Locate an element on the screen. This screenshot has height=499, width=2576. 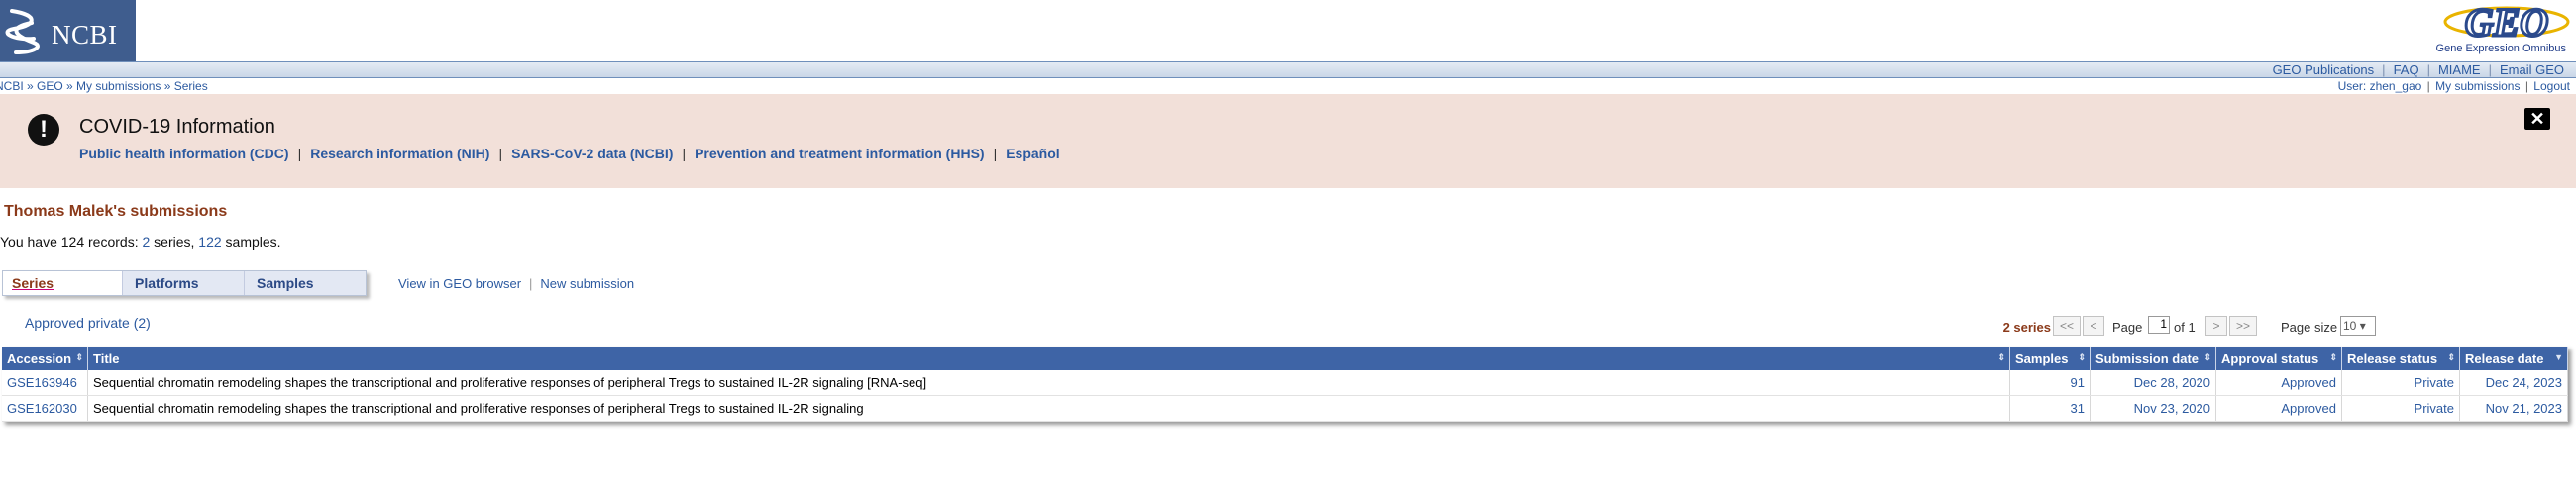
user-bar: User: zhen_gao | My submissions | Logout is located at coordinates (2454, 86).